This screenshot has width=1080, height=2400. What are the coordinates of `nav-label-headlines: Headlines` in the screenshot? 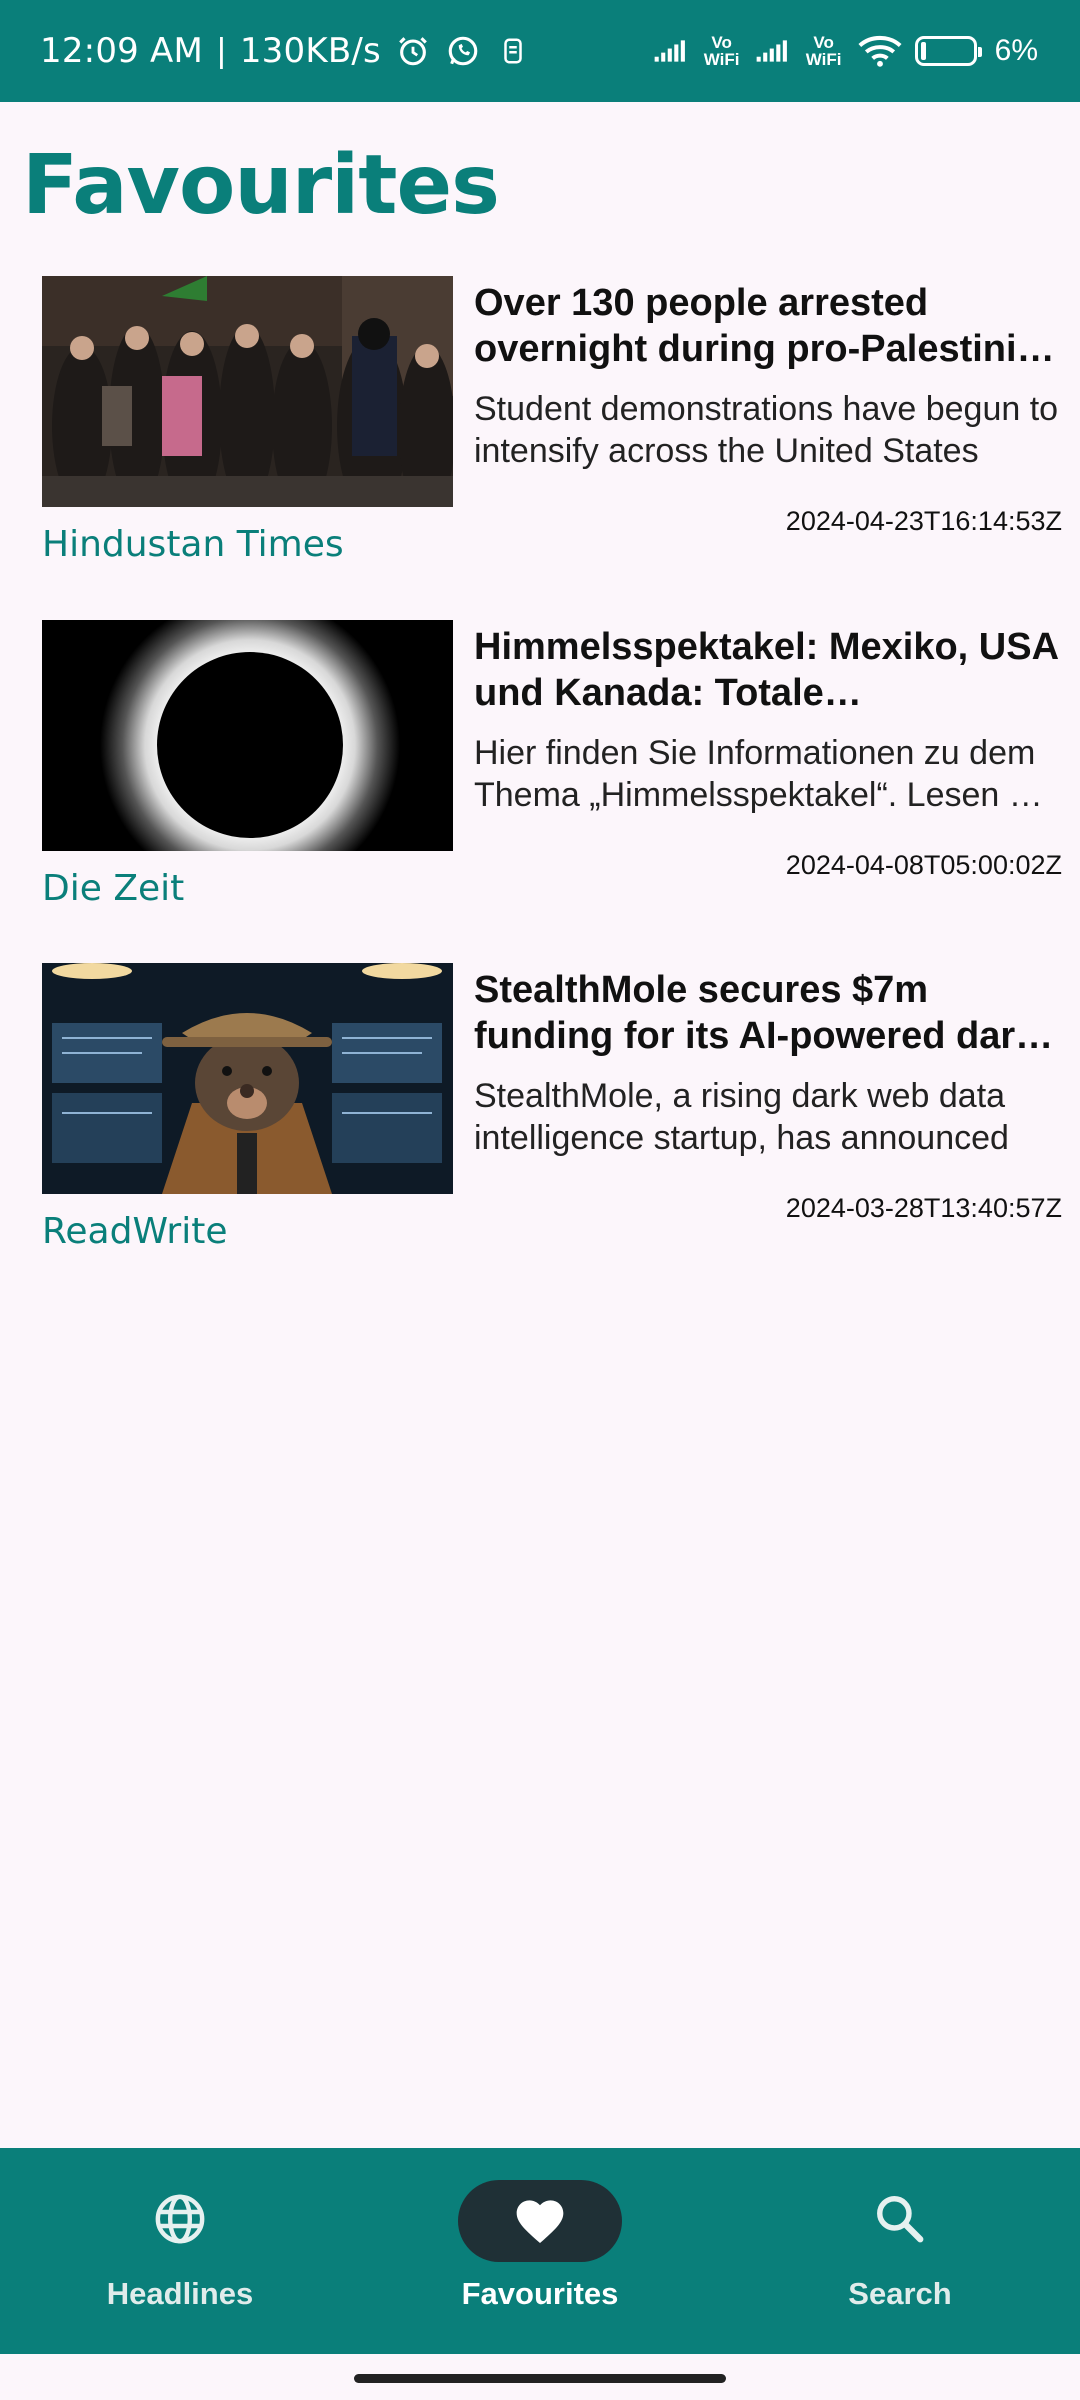 It's located at (180, 2294).